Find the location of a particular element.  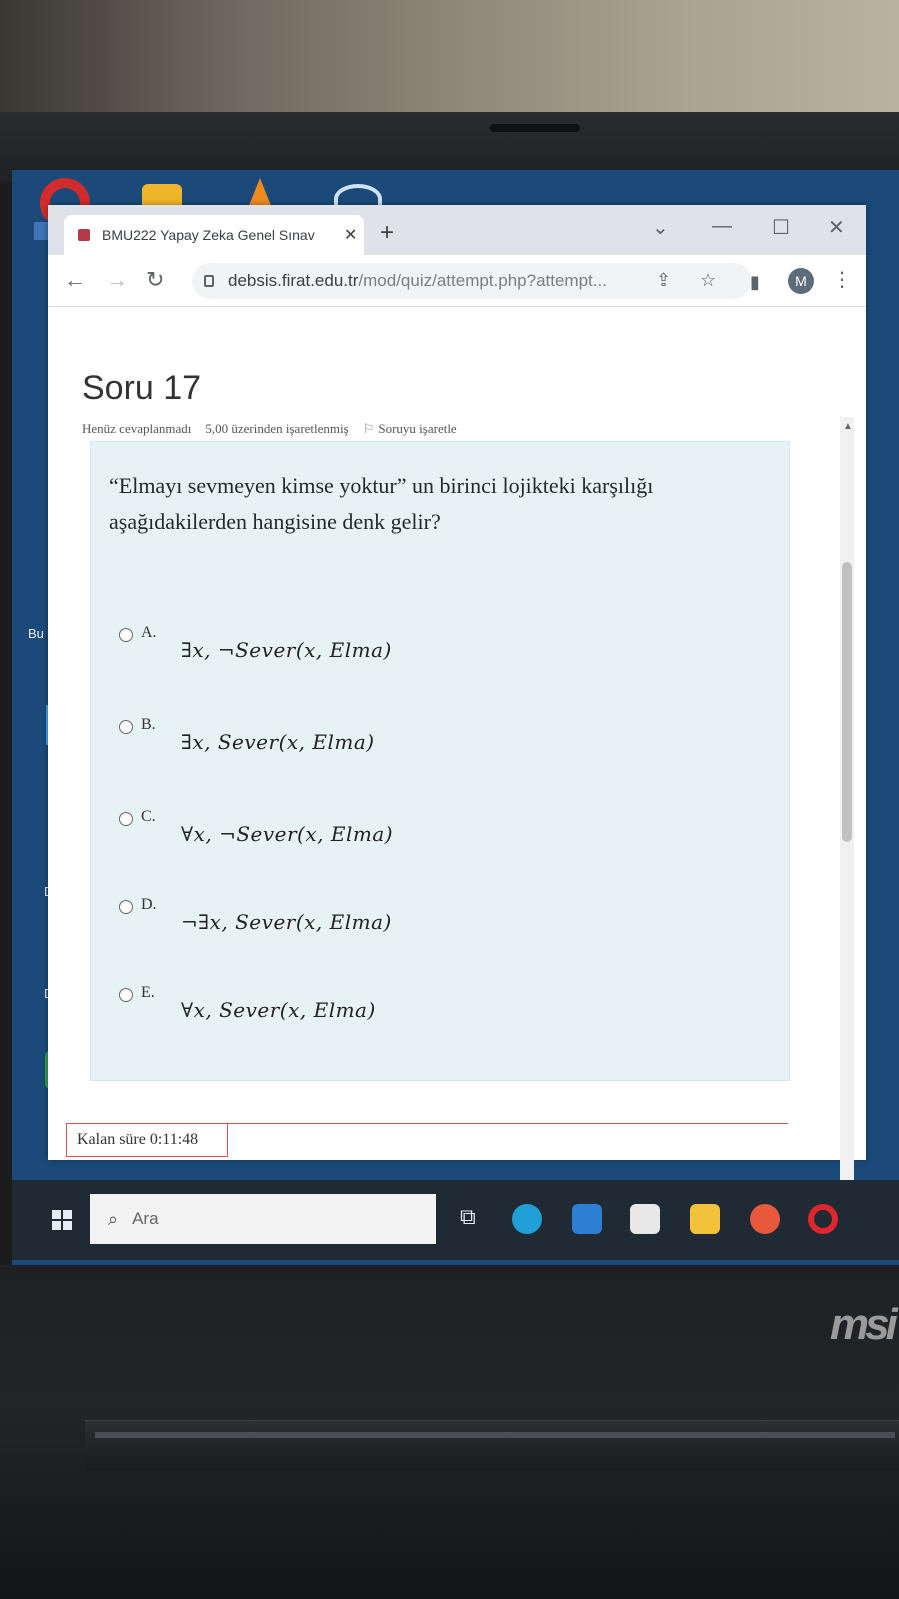

close-window-icon: ✕ is located at coordinates (836, 227).